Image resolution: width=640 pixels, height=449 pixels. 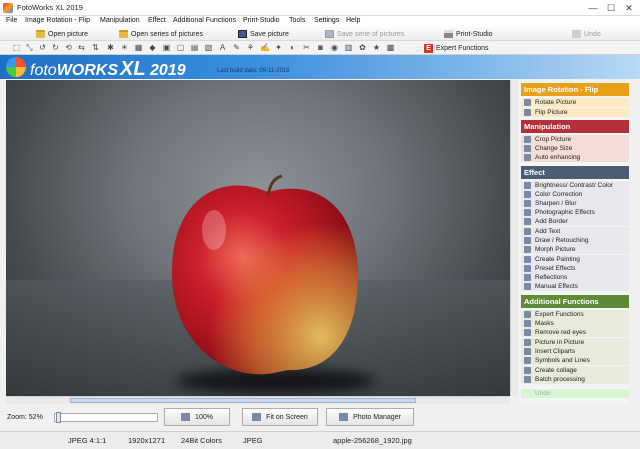 I want to click on panel-masks: Masks, so click(x=575, y=323).